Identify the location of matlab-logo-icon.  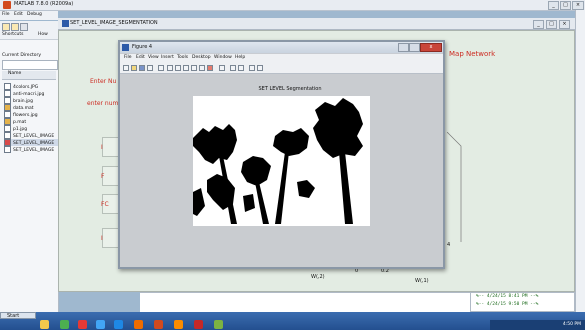
(7, 5).